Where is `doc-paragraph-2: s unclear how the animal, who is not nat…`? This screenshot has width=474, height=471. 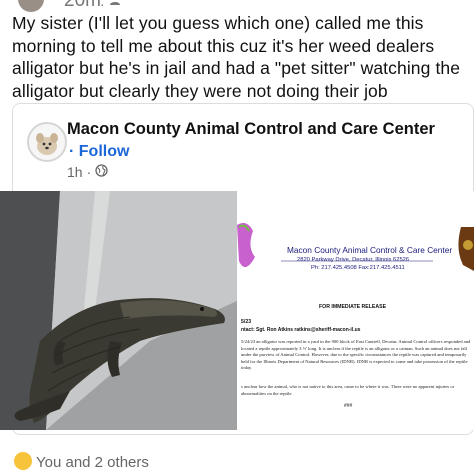 doc-paragraph-2: s unclear how the animal, who is not nat… is located at coordinates (348, 390).